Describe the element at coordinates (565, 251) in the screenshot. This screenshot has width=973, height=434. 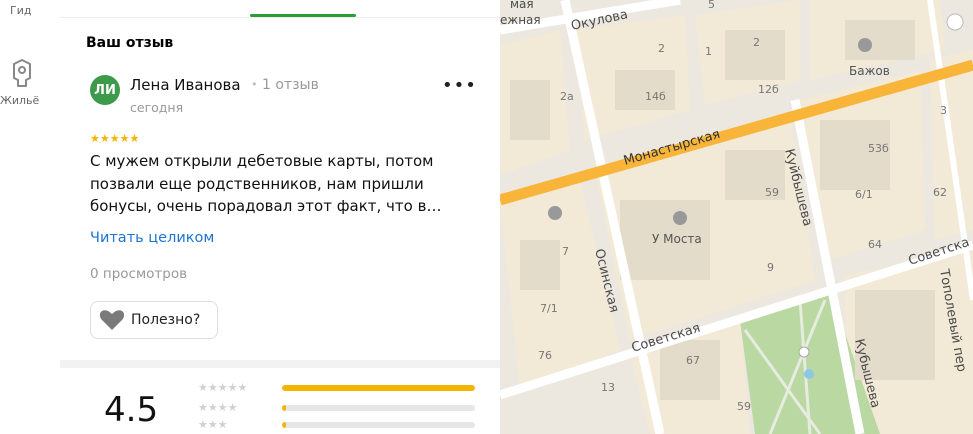
I see `house-number: 7` at that location.